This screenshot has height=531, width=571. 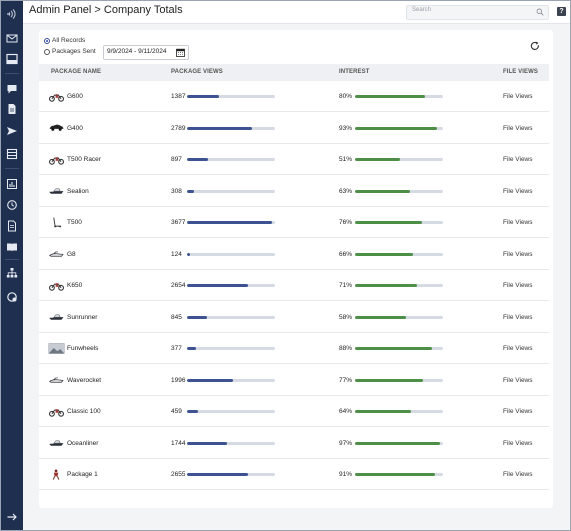 What do you see at coordinates (82, 474) in the screenshot?
I see `package-name: Package 1` at bounding box center [82, 474].